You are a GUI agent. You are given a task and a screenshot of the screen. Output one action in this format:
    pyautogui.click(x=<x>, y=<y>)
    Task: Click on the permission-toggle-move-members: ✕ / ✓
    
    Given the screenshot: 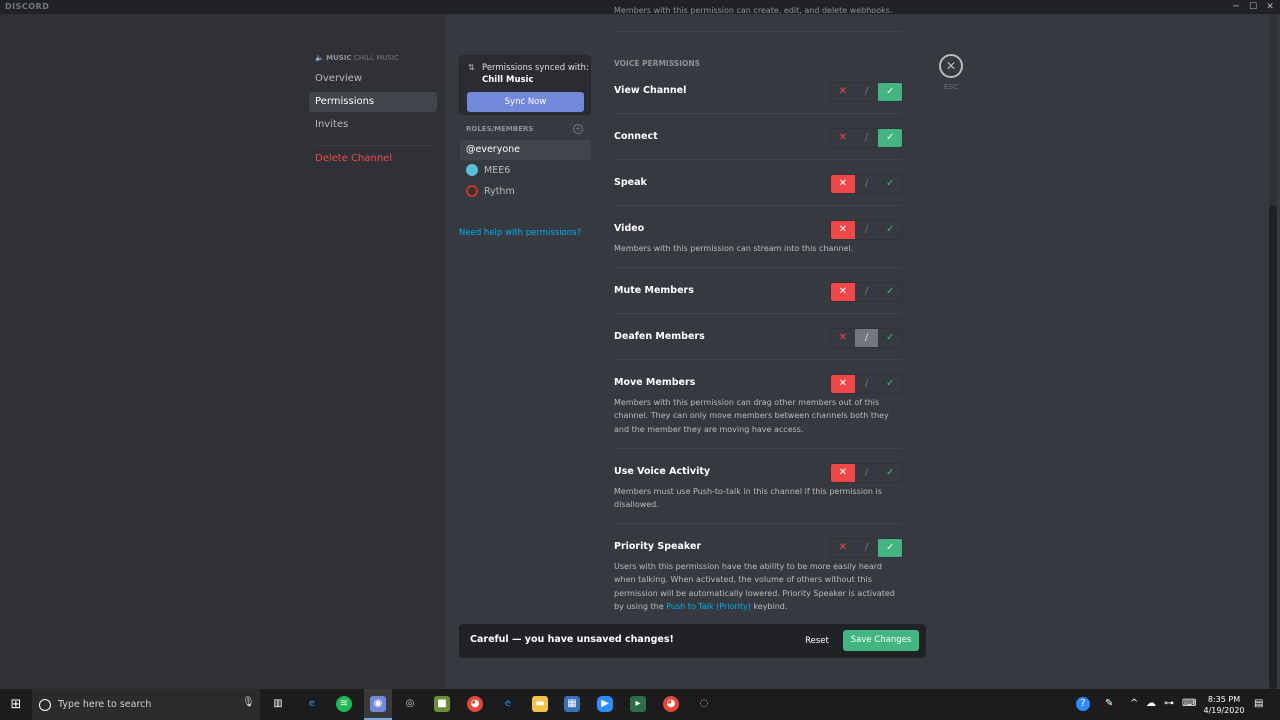 What is the action you would take?
    pyautogui.click(x=866, y=384)
    